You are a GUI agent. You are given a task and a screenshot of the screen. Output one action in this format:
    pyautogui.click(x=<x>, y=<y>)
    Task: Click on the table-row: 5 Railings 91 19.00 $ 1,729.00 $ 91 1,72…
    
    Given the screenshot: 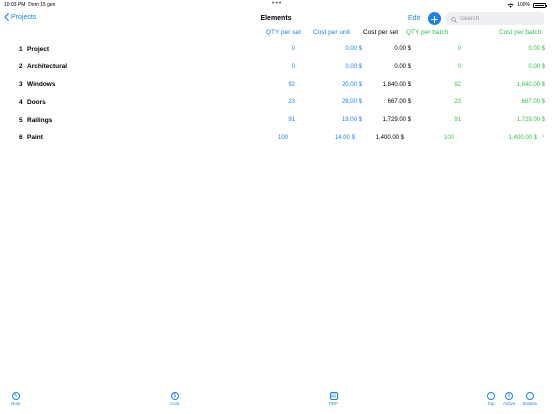 What is the action you would take?
    pyautogui.click(x=276, y=120)
    